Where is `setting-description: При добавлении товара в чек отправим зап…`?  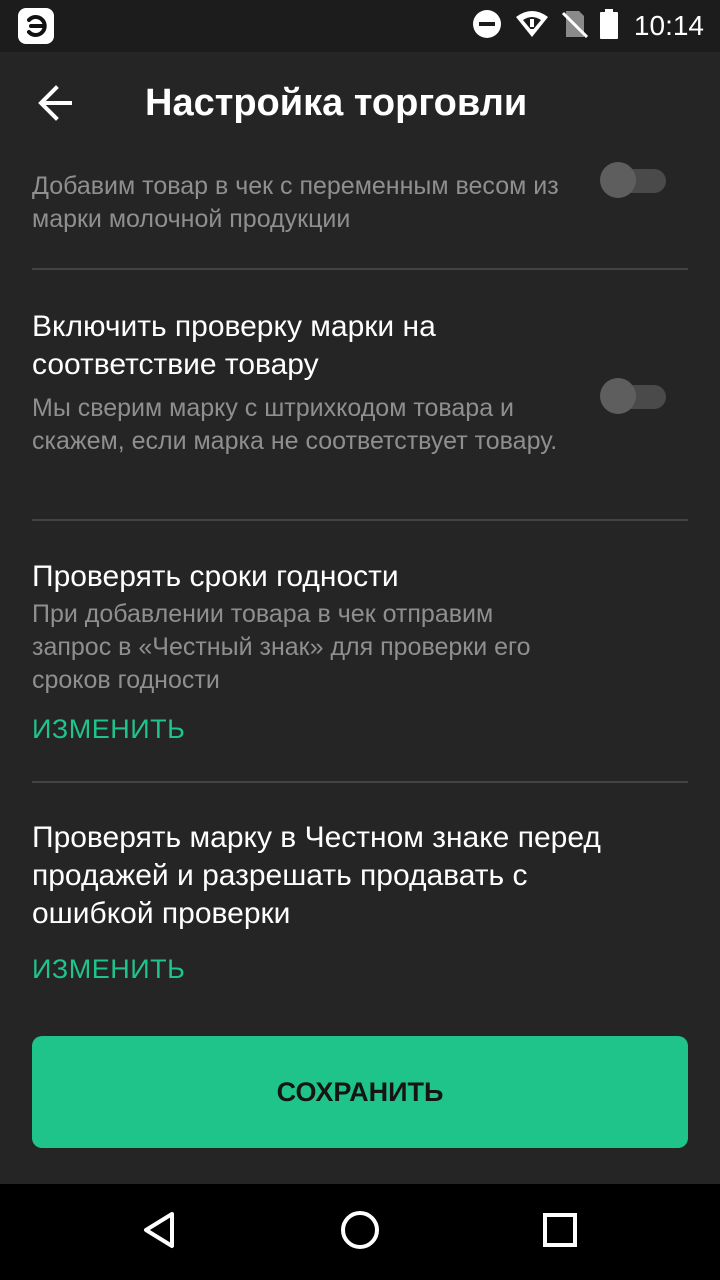
setting-description: При добавлении товара в чек отправим зап… is located at coordinates (281, 647).